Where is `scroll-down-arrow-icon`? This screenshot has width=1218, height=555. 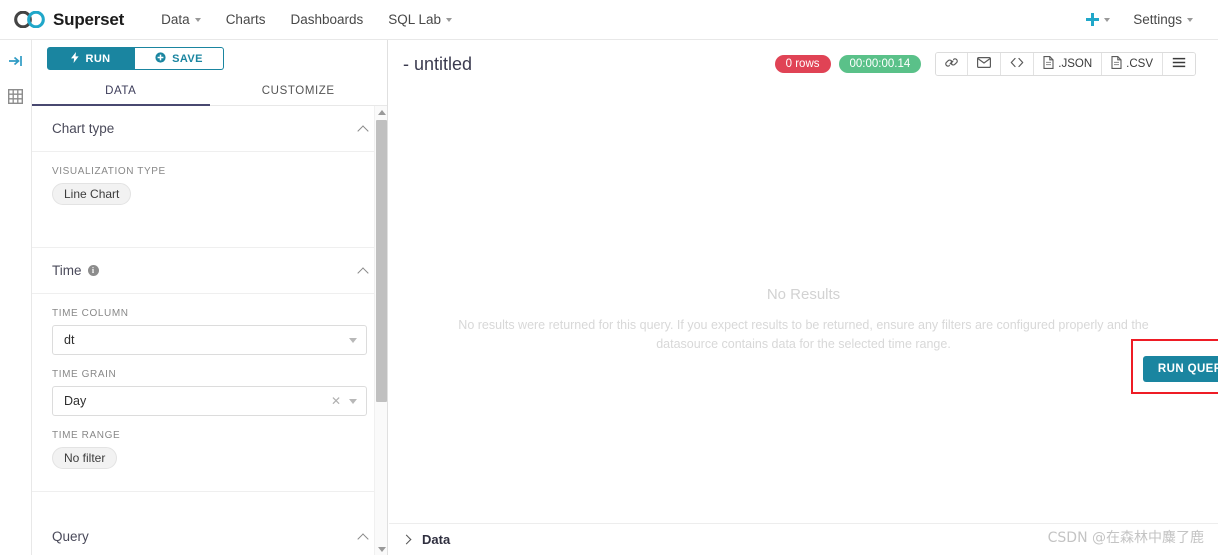 scroll-down-arrow-icon is located at coordinates (381, 549).